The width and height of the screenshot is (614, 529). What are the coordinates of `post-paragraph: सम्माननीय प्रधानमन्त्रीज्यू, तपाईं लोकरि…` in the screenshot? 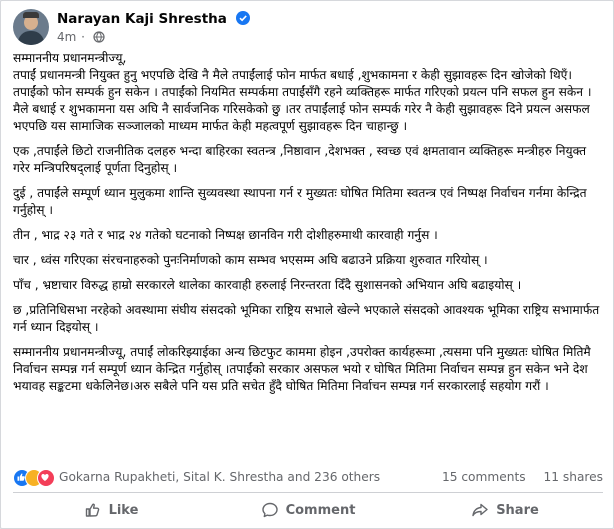 It's located at (302, 369).